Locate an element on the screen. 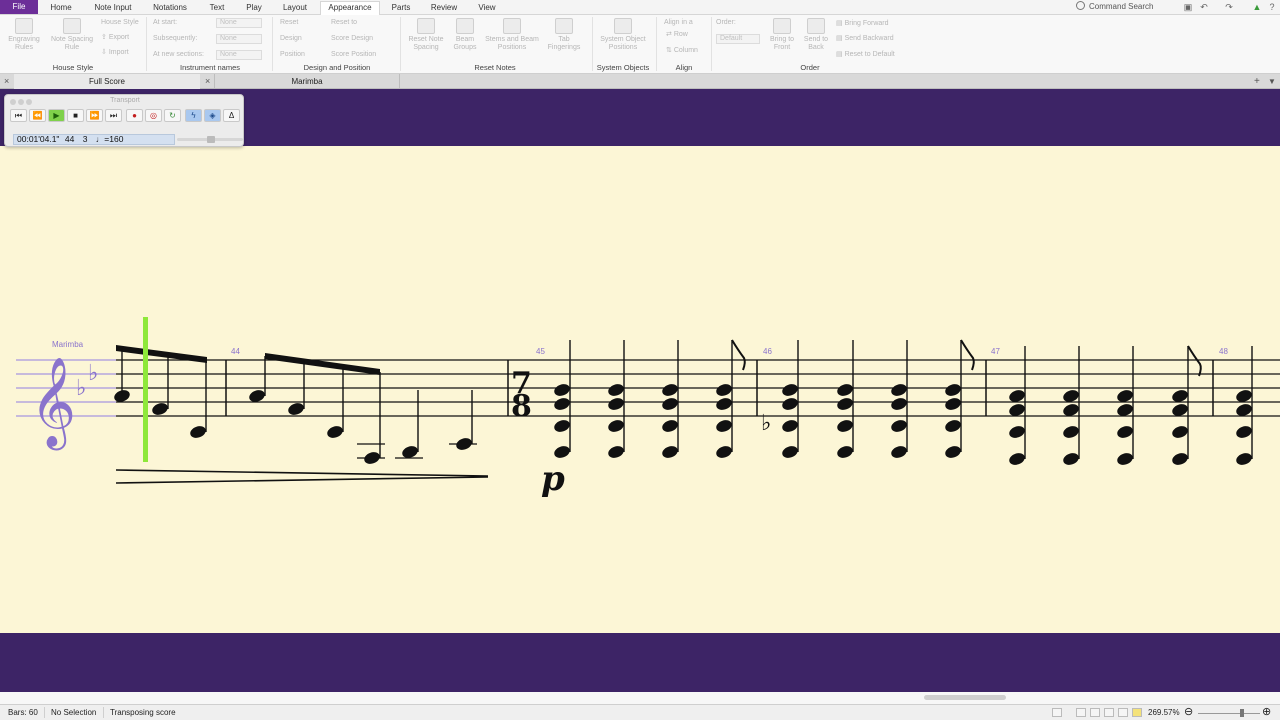  beam-groups-button: Beam Groups is located at coordinates (465, 35).